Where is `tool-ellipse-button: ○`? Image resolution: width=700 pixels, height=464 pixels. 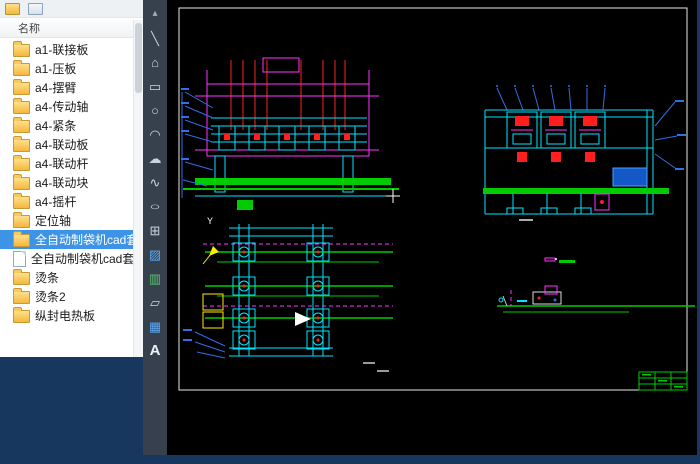
tool-ellipse-button: ○ is located at coordinates (155, 206).